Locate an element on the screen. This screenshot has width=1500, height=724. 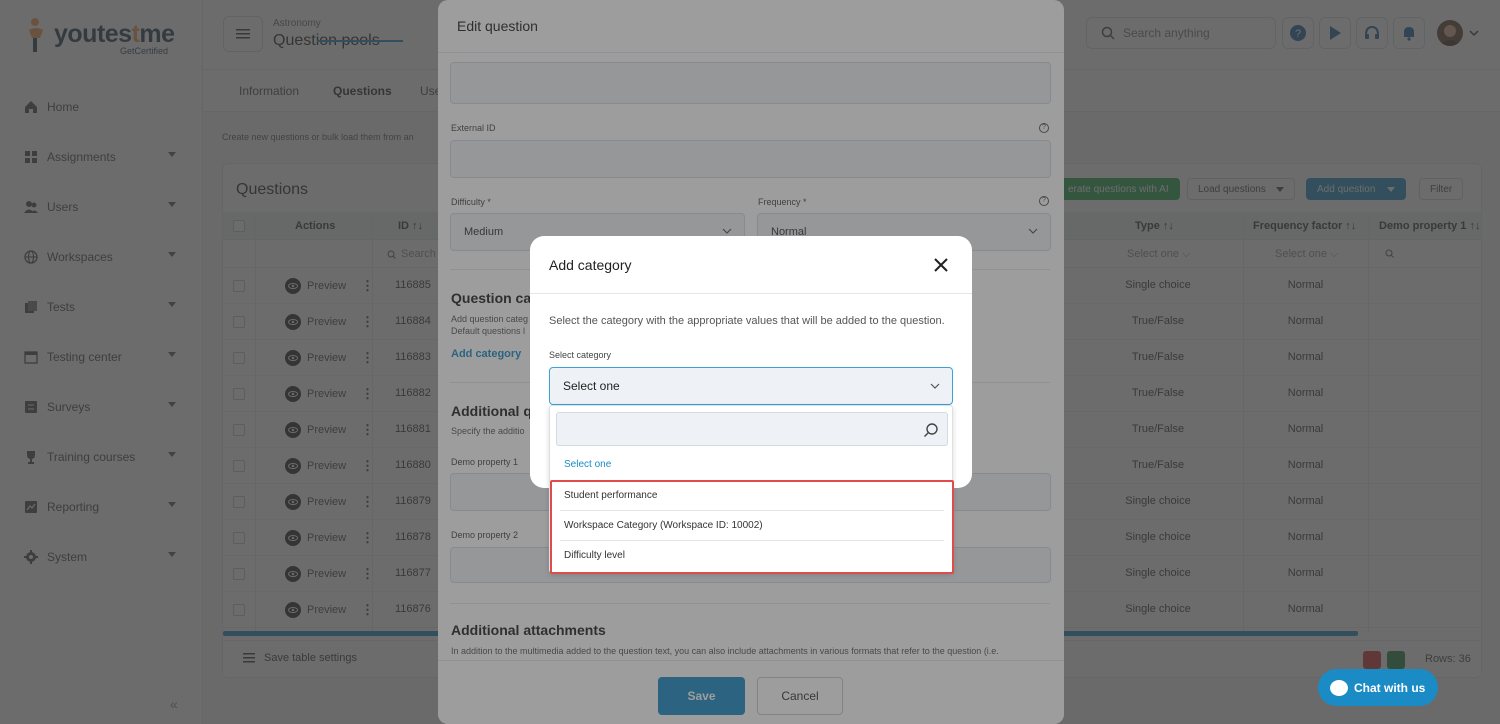
chat-button: Chat with us is located at coordinates (1378, 687).